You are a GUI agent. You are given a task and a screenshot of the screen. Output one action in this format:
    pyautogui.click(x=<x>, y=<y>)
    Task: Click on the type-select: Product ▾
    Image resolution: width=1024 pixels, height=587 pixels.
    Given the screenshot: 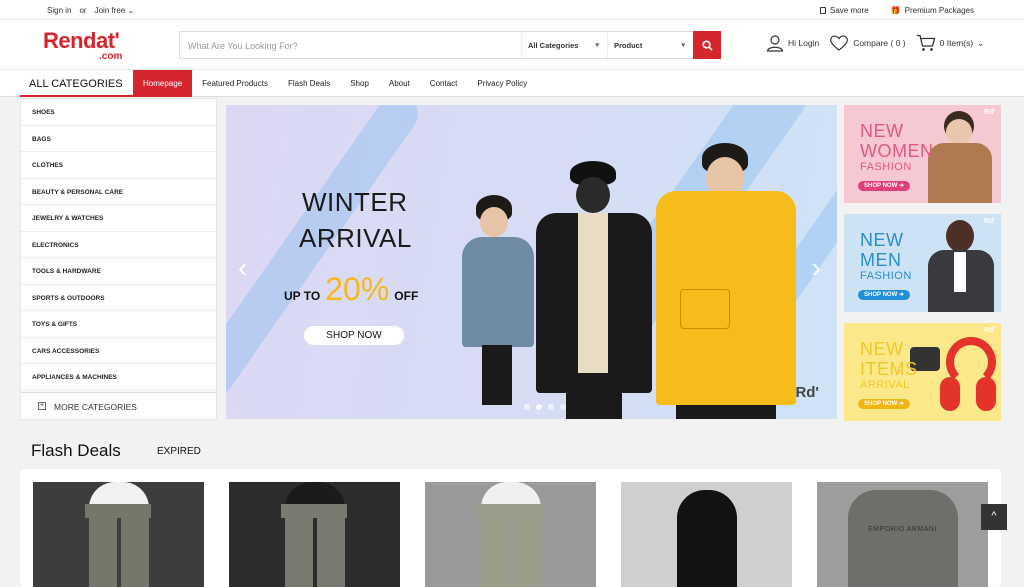 What is the action you would take?
    pyautogui.click(x=650, y=45)
    